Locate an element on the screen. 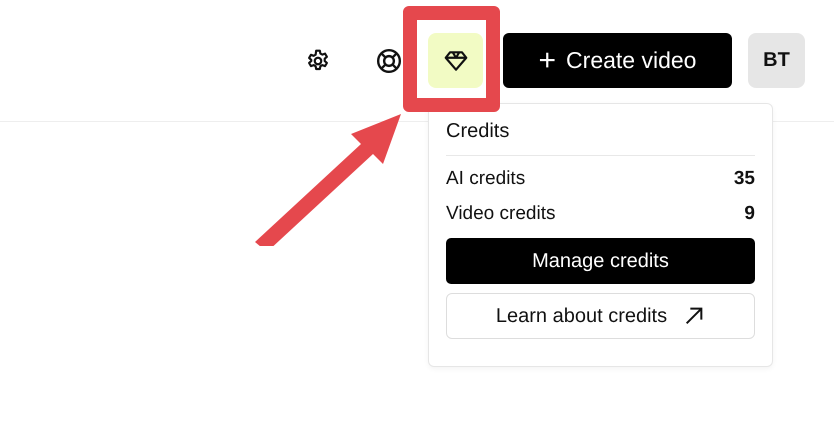 The image size is (834, 436). learn-credits-button: Learn about credits is located at coordinates (600, 316).